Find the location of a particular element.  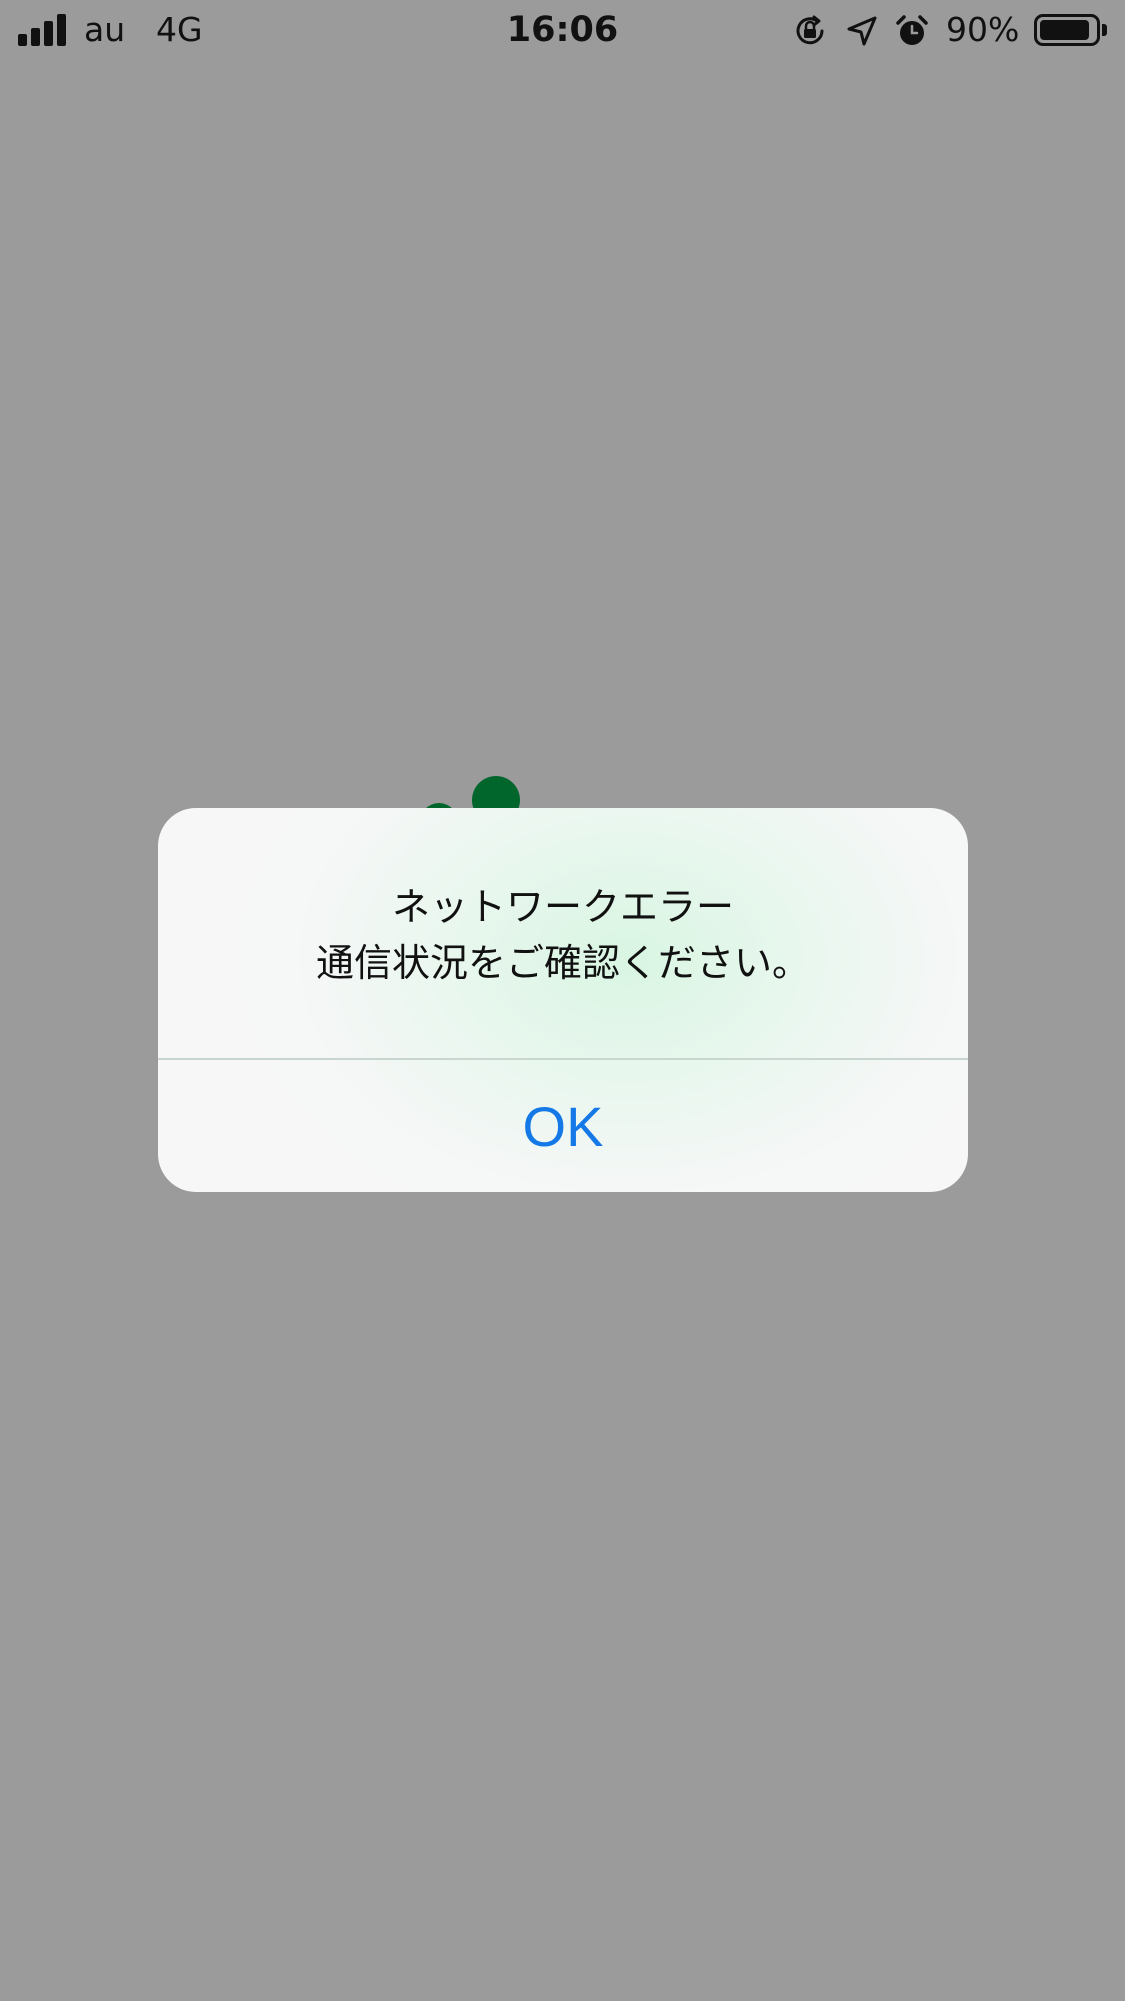

ok-button: OK is located at coordinates (563, 1126).